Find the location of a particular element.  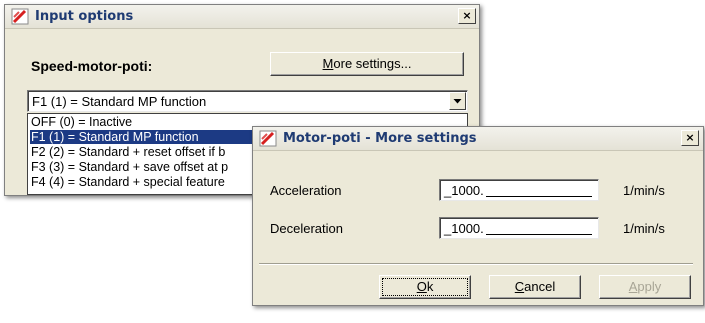

acceleration-label: Acceleration is located at coordinates (306, 190).